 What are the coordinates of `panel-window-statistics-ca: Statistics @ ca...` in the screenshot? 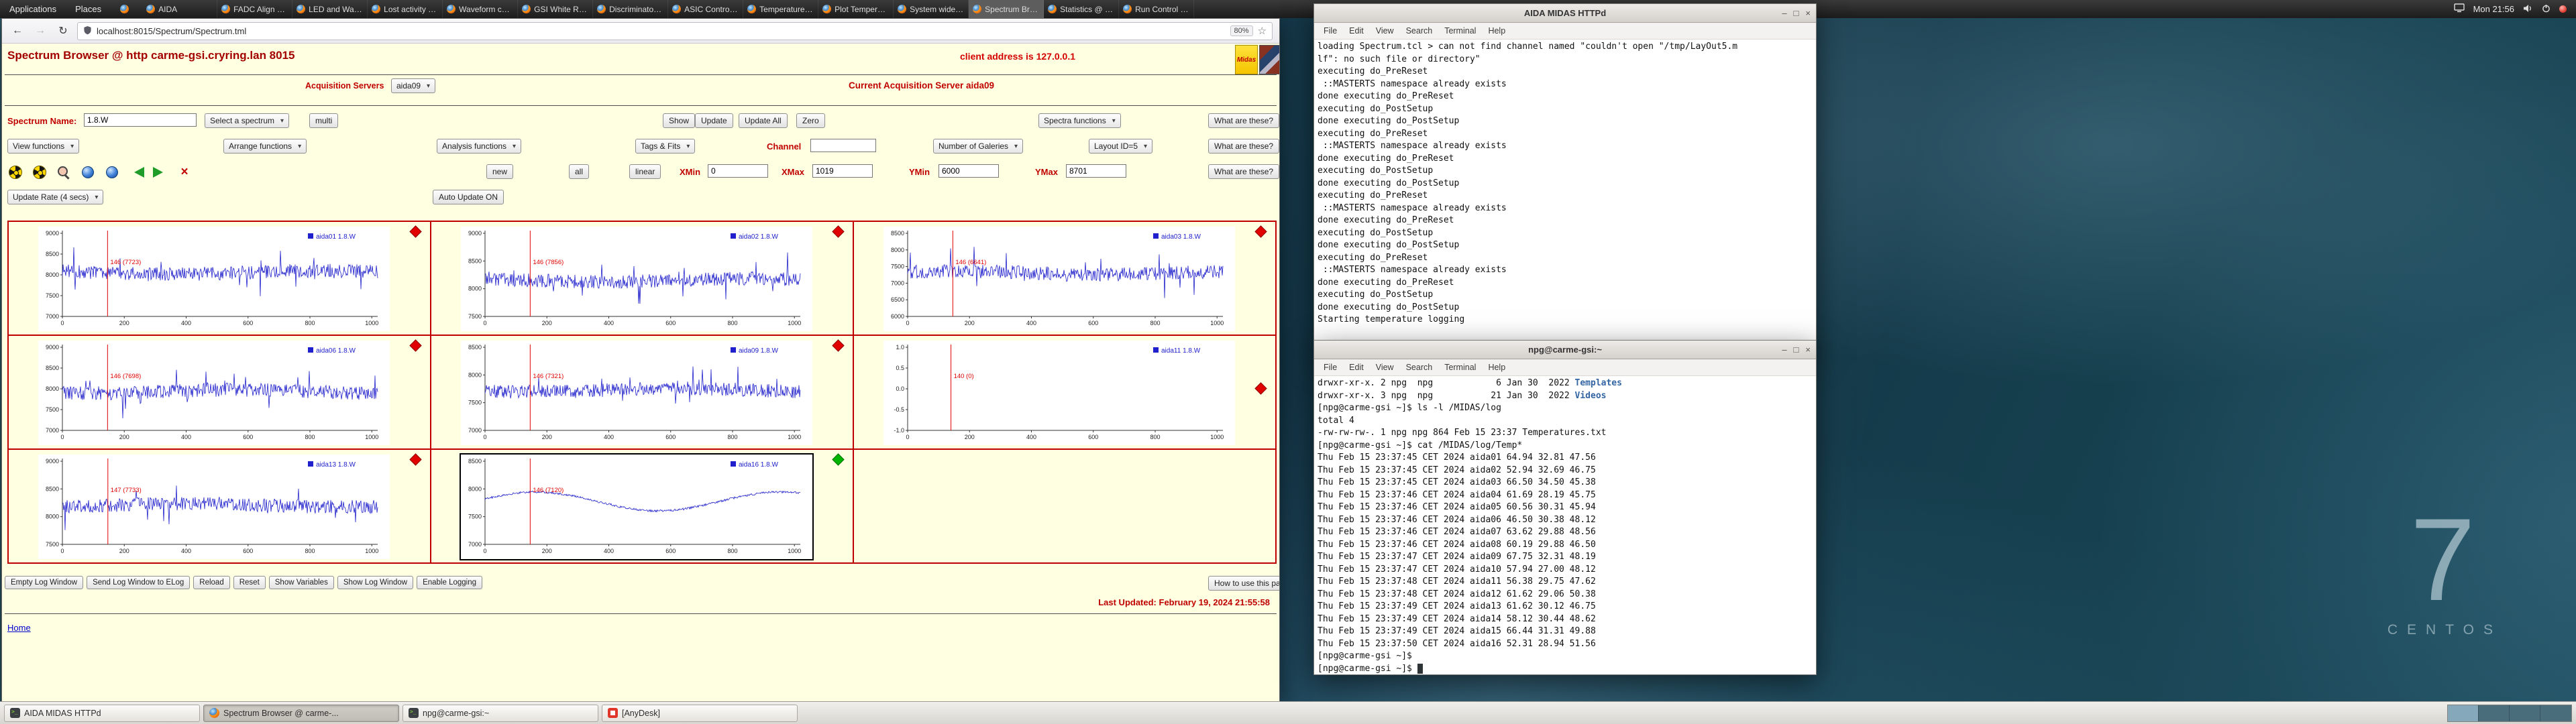 It's located at (1082, 9).